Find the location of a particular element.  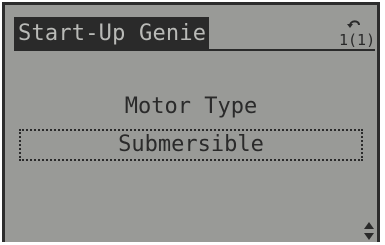

parameter-label: Motor Type is located at coordinates (191, 106).